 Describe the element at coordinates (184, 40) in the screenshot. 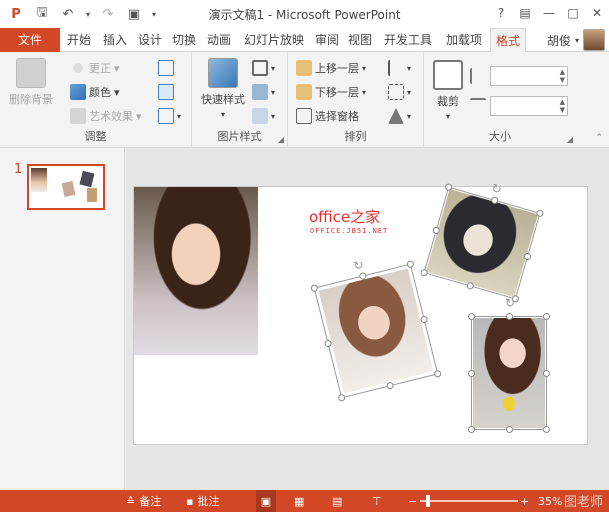

I see `tab-transitions: 切换` at that location.